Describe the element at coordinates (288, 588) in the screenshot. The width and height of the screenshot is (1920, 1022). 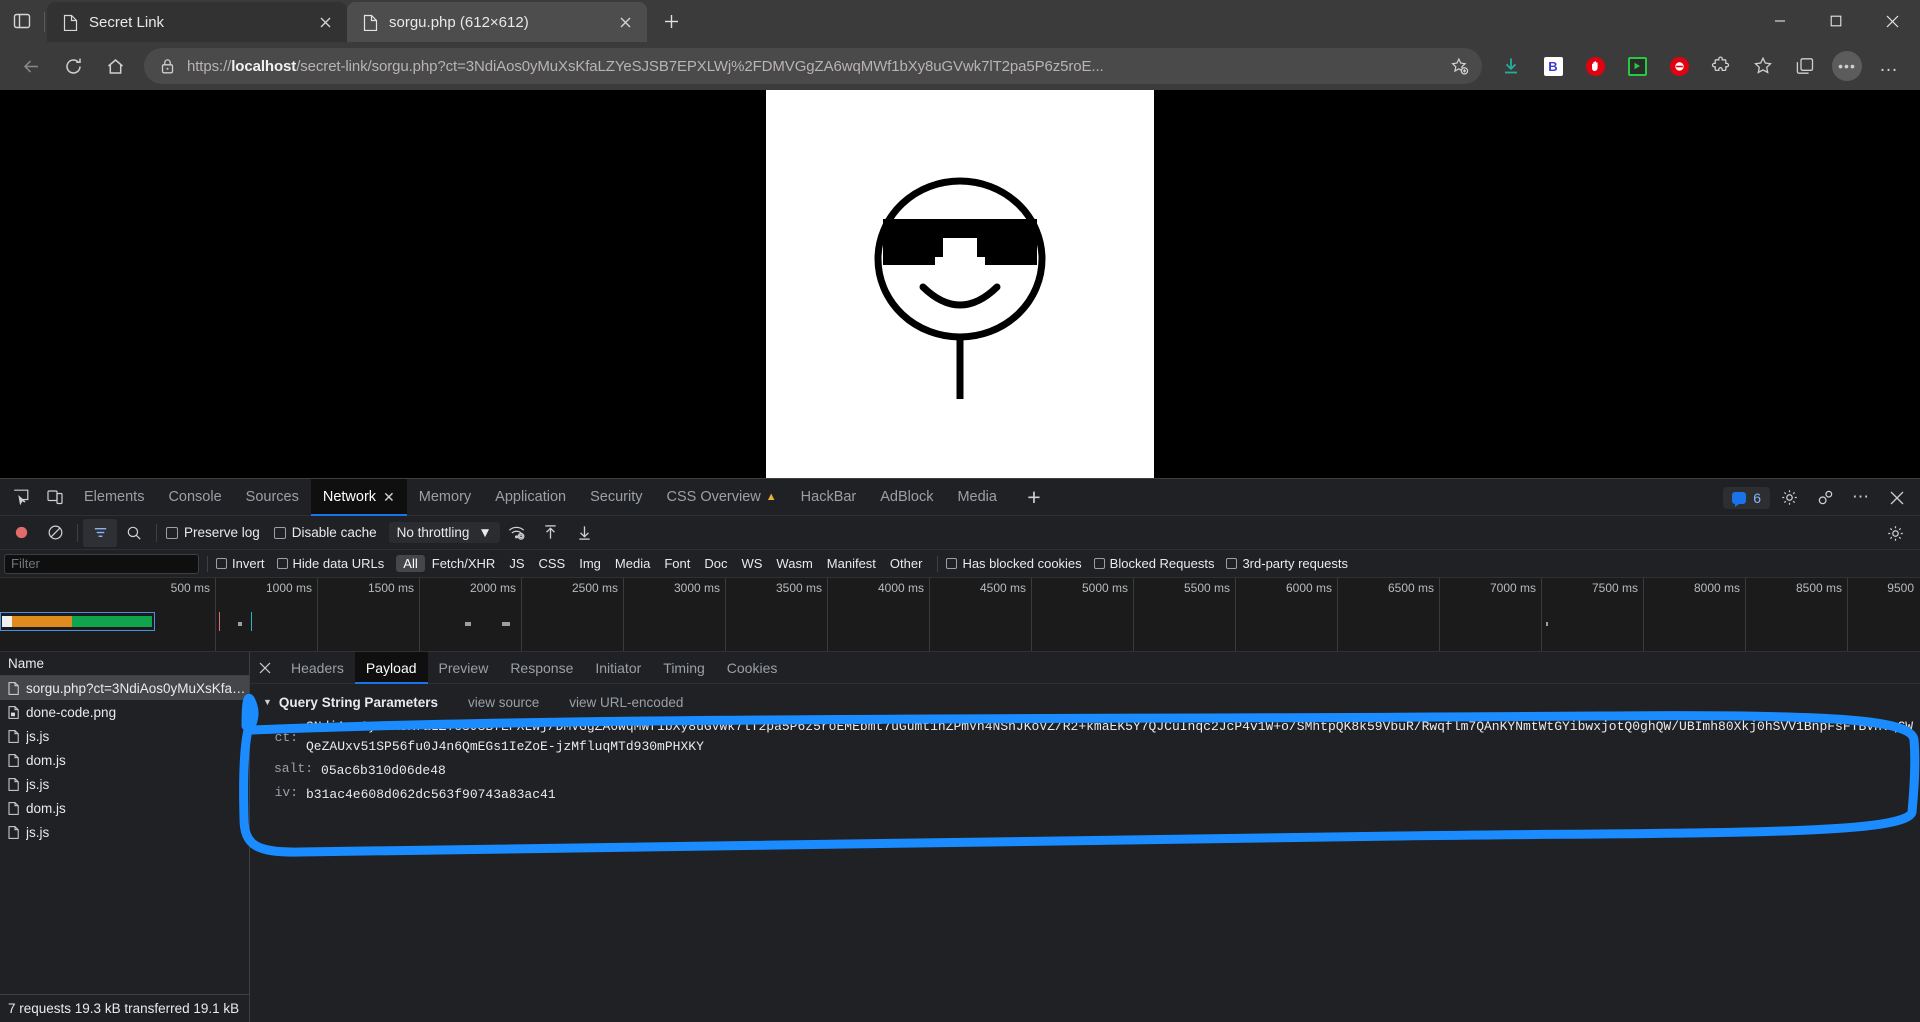
I see `tick-label: 1000 ms` at that location.